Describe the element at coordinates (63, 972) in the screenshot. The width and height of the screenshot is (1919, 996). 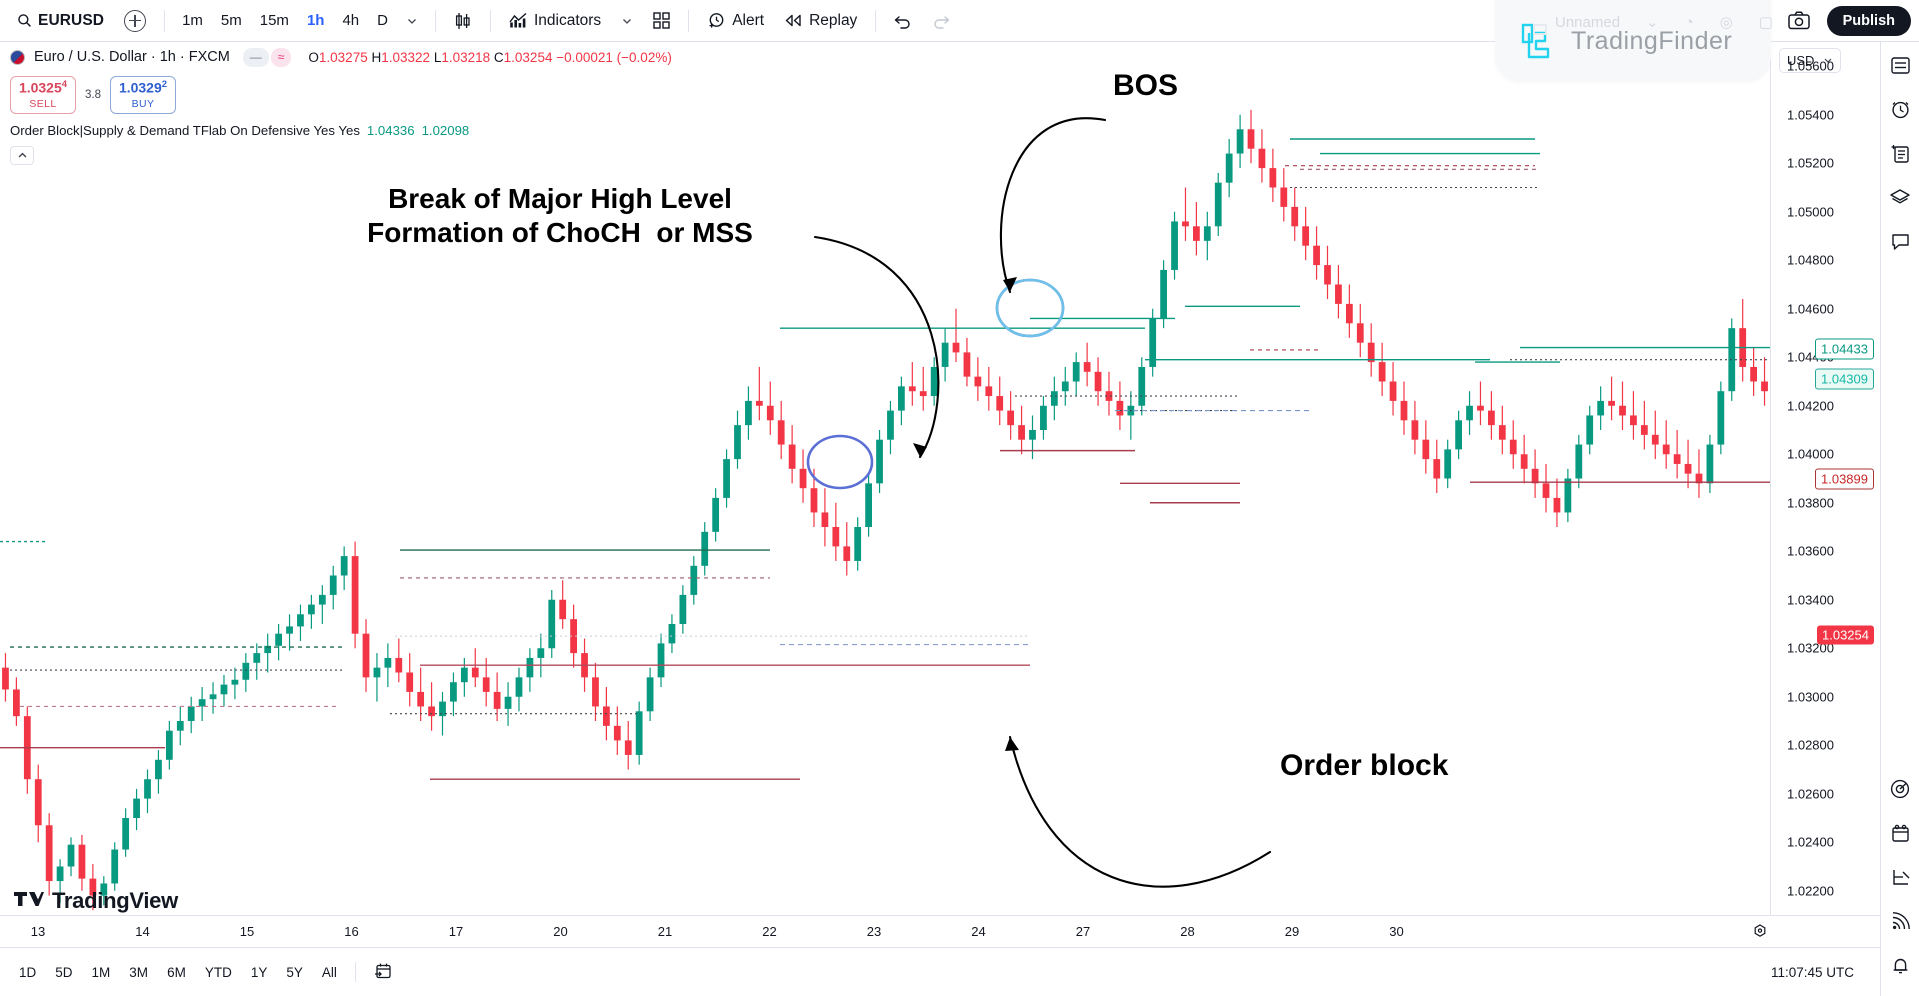
I see `range-5d: 5D` at that location.